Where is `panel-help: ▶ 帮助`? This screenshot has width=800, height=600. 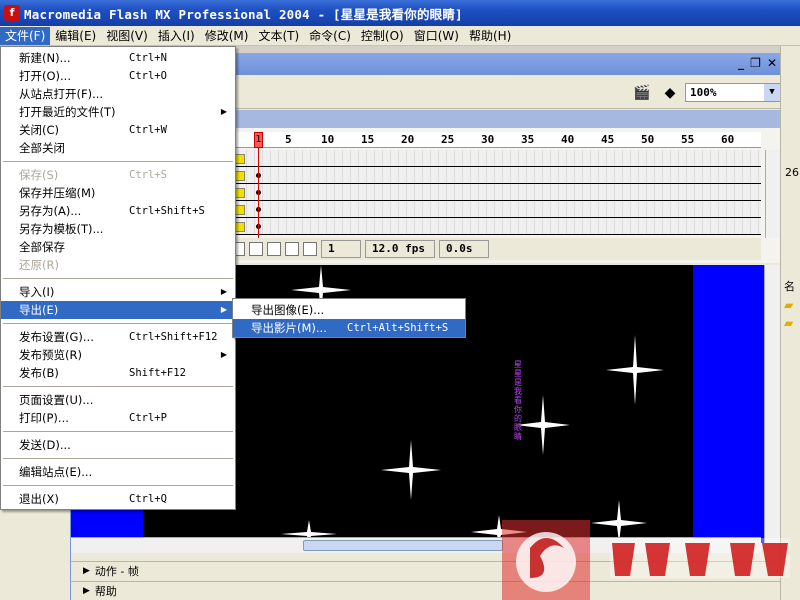 panel-help: ▶ 帮助 is located at coordinates (426, 590).